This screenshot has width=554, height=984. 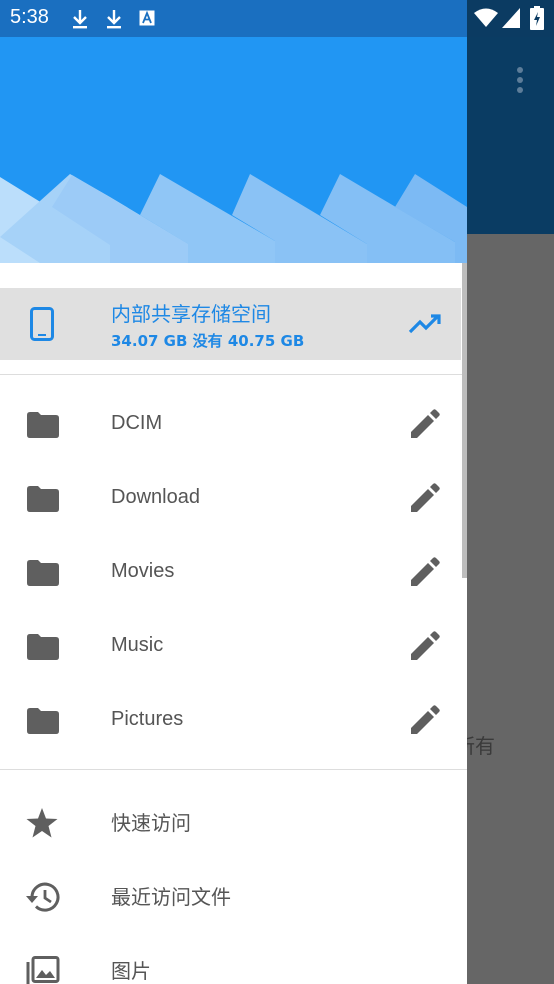 I want to click on storage-usage: 34.07 GB 没有 40.75 GB, so click(x=208, y=341).